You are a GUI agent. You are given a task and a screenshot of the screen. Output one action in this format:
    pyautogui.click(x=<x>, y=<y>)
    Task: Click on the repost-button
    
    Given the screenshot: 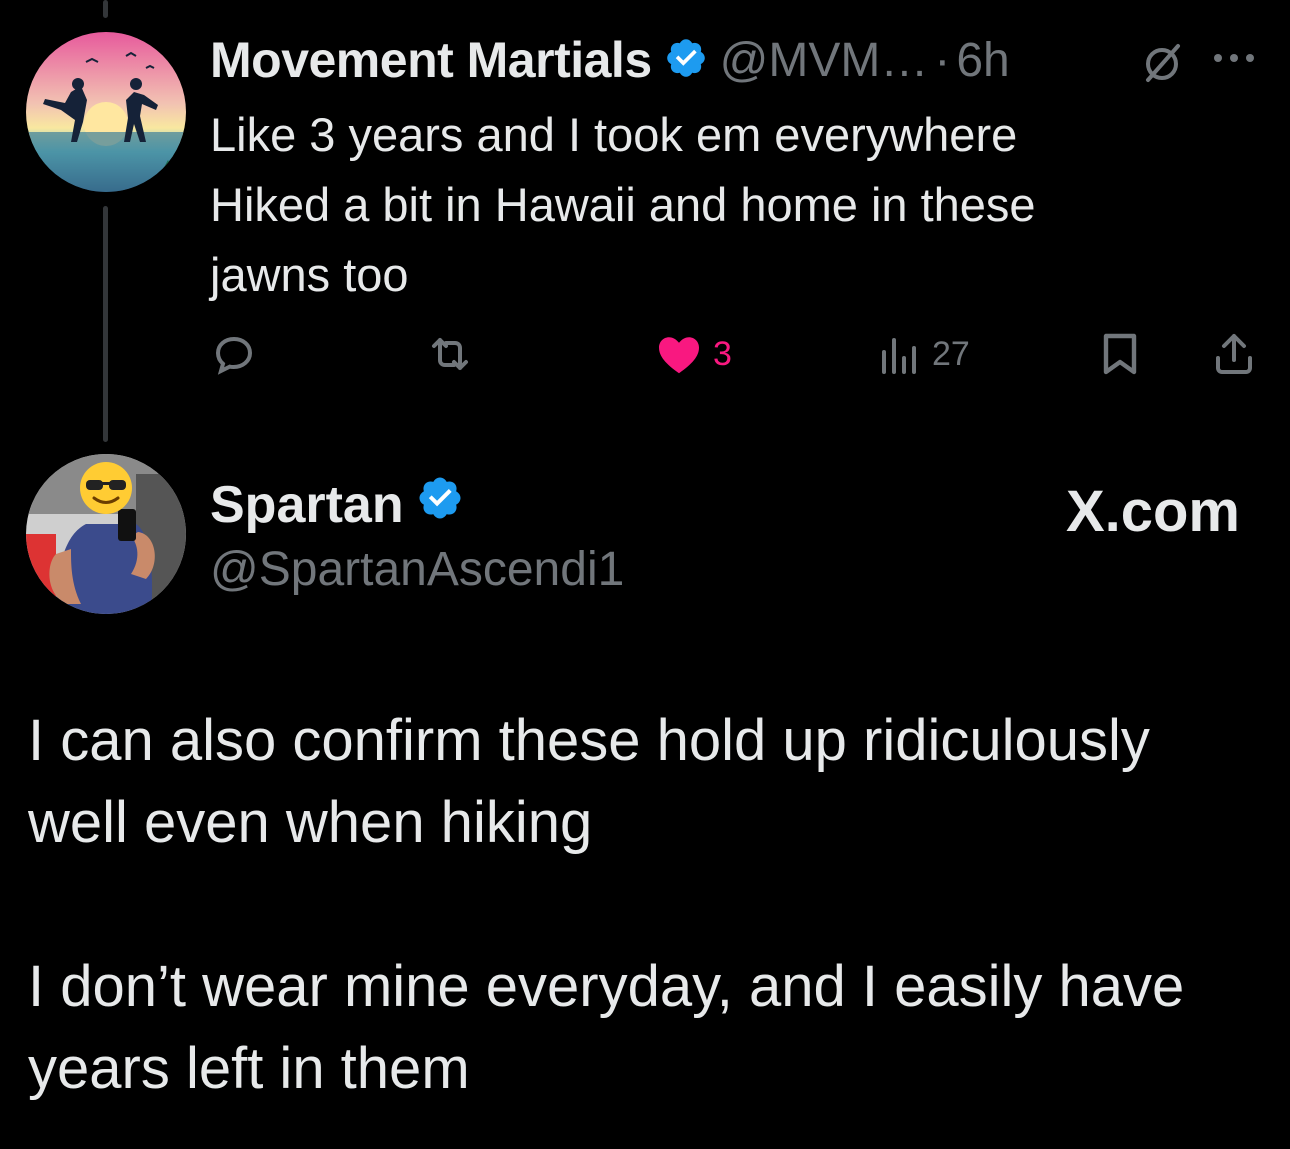 What is the action you would take?
    pyautogui.click(x=450, y=354)
    